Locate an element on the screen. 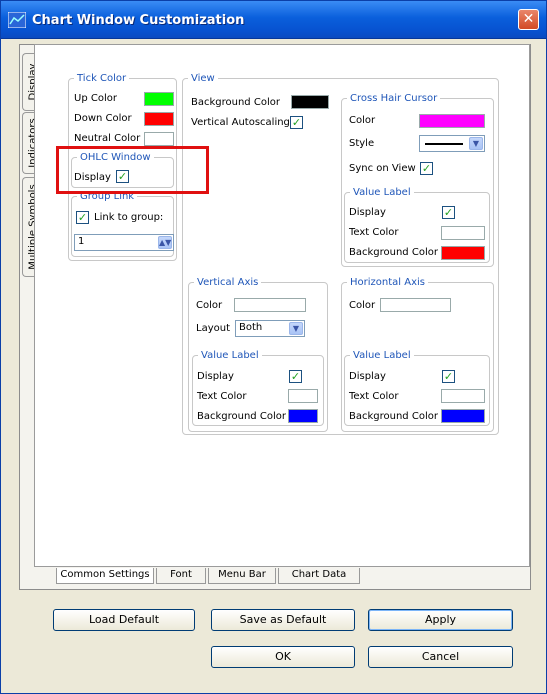 This screenshot has width=547, height=694. background-color-swatch is located at coordinates (310, 102).